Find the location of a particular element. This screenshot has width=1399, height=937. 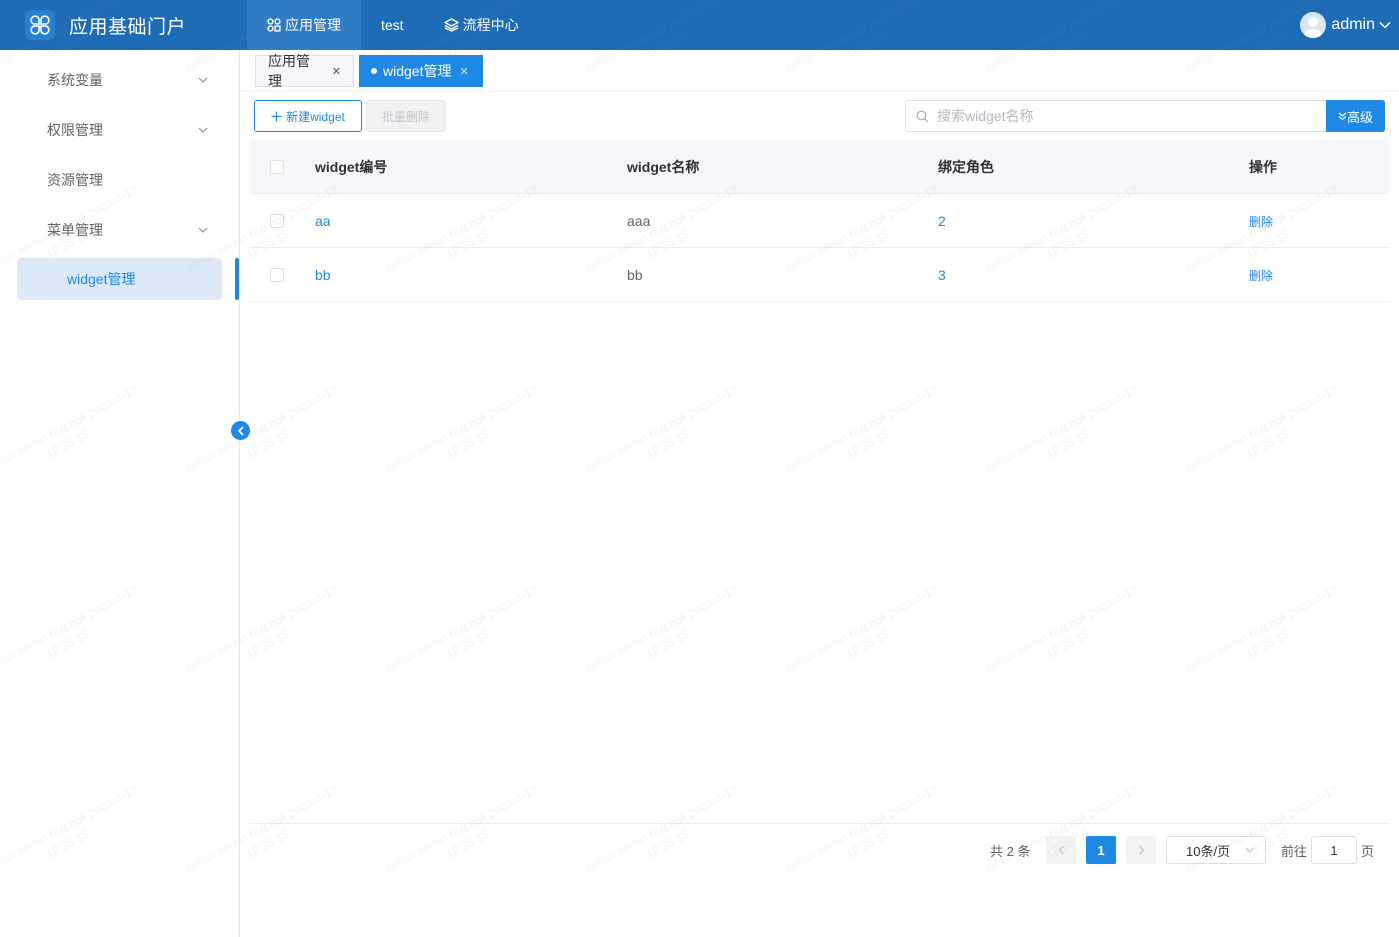

search-input is located at coordinates (1127, 116).